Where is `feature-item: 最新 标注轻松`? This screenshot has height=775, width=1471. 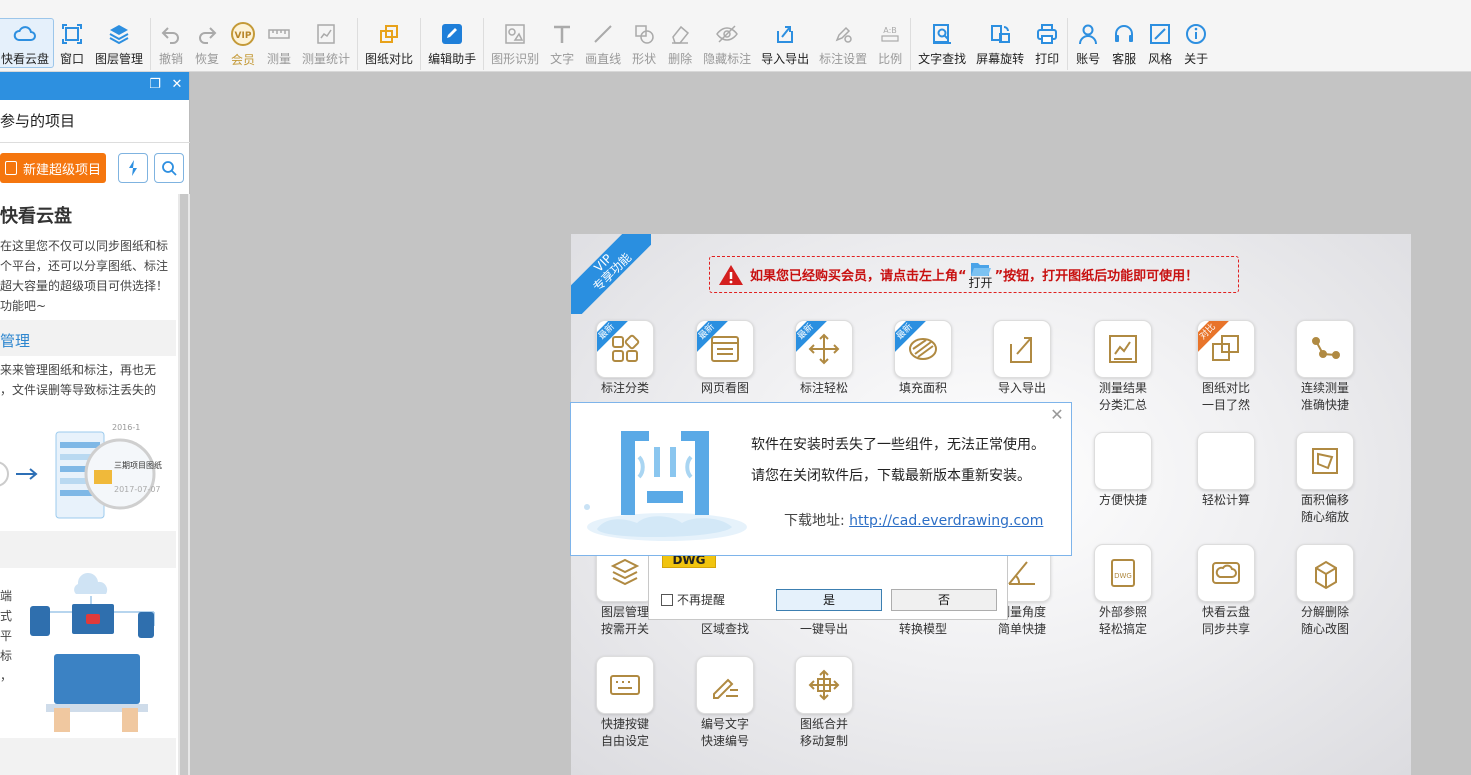 feature-item: 最新 标注轻松 is located at coordinates (824, 358).